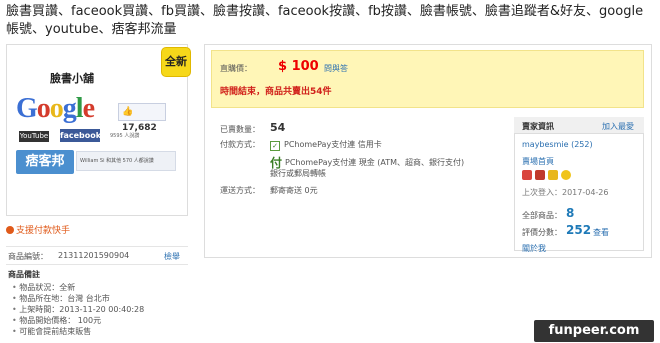 This screenshot has height=343, width=660. What do you see at coordinates (125, 136) in the screenshot?
I see `small-like-text: 9595 人說讚` at bounding box center [125, 136].